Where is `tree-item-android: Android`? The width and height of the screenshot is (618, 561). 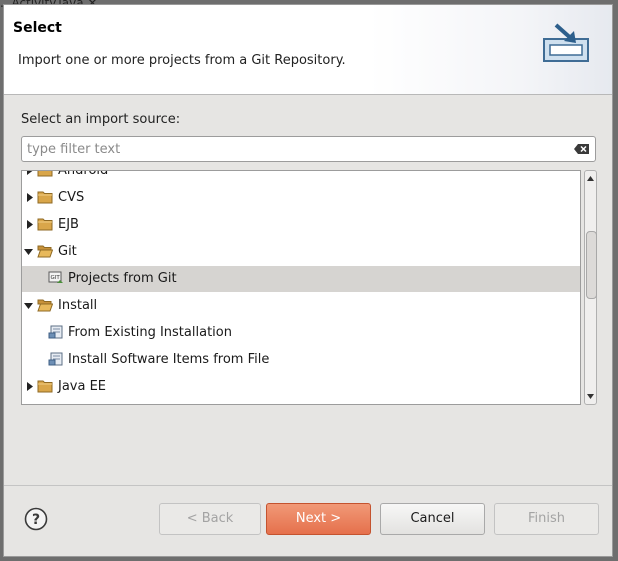
tree-item-android: Android is located at coordinates (301, 177).